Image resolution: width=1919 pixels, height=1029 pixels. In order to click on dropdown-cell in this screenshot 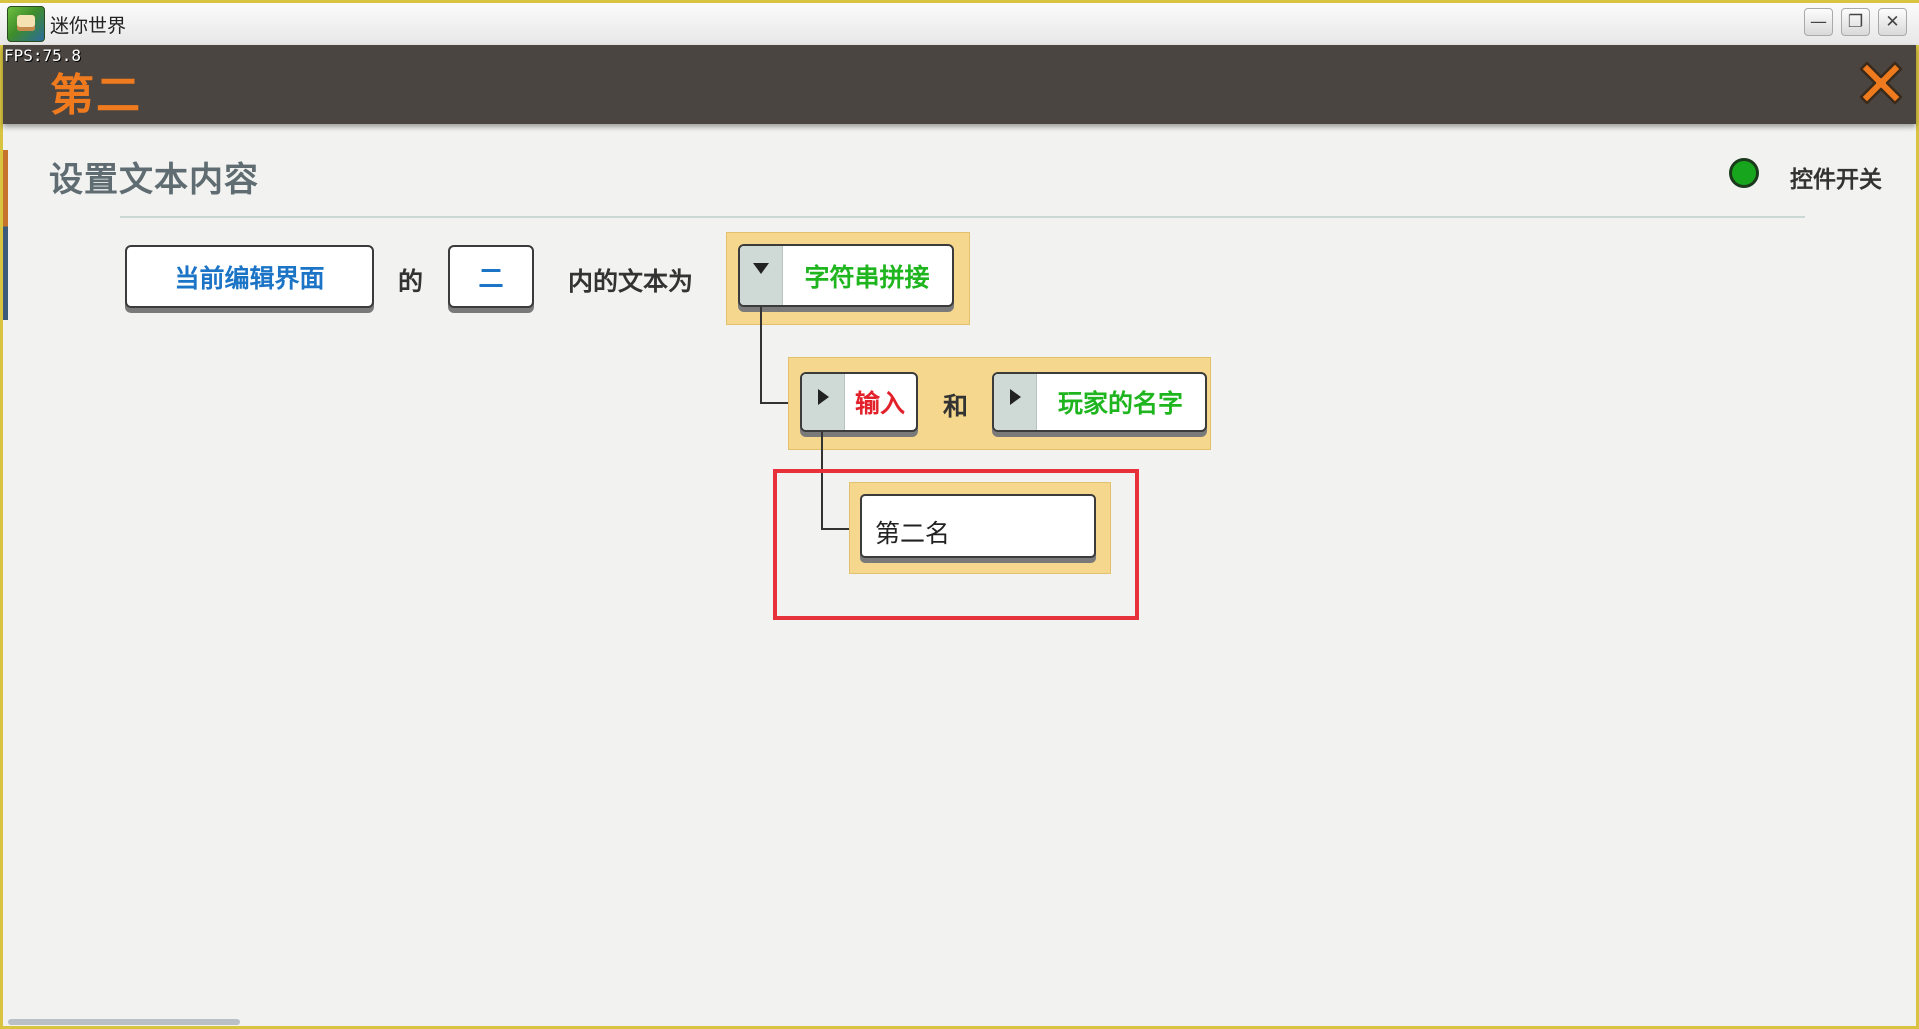, I will do `click(761, 275)`.